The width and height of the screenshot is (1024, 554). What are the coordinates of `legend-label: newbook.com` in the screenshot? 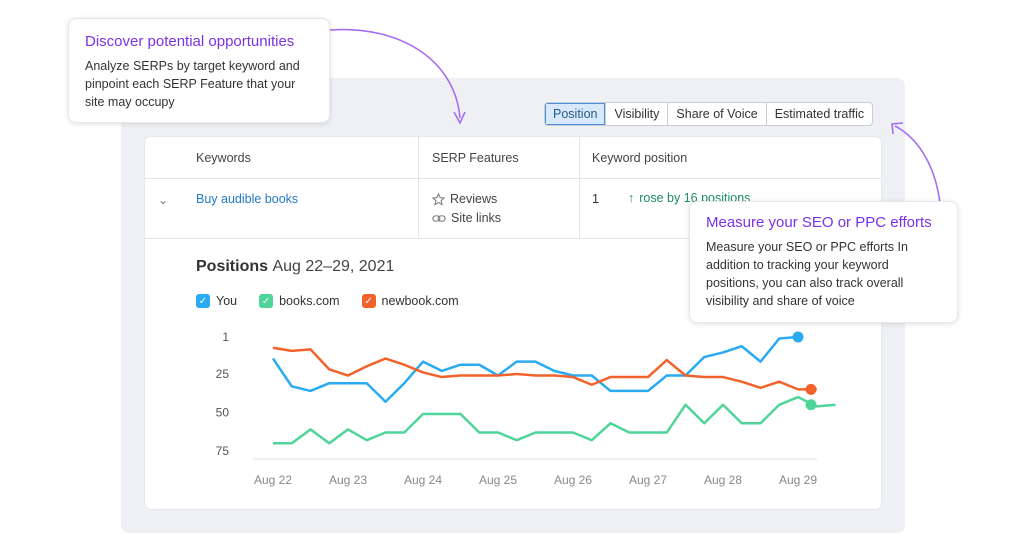 It's located at (420, 301).